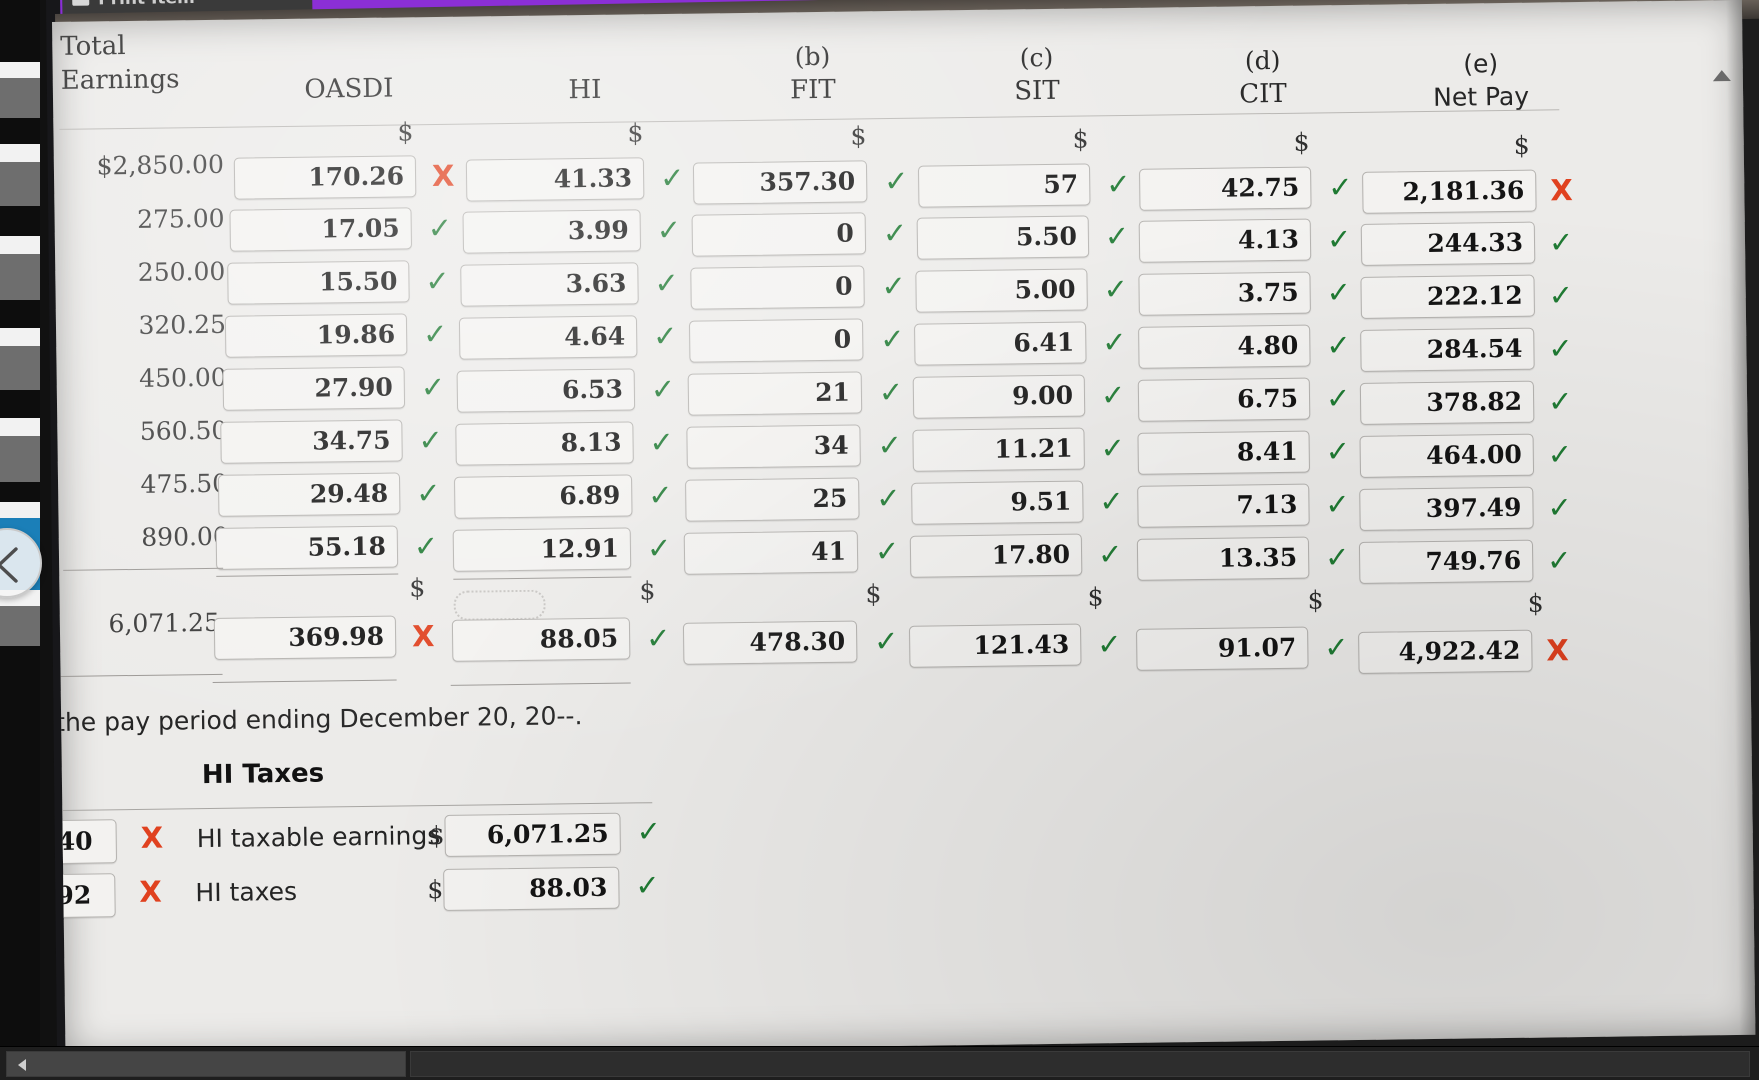  I want to click on status-mark-oasdi: X, so click(443, 176).